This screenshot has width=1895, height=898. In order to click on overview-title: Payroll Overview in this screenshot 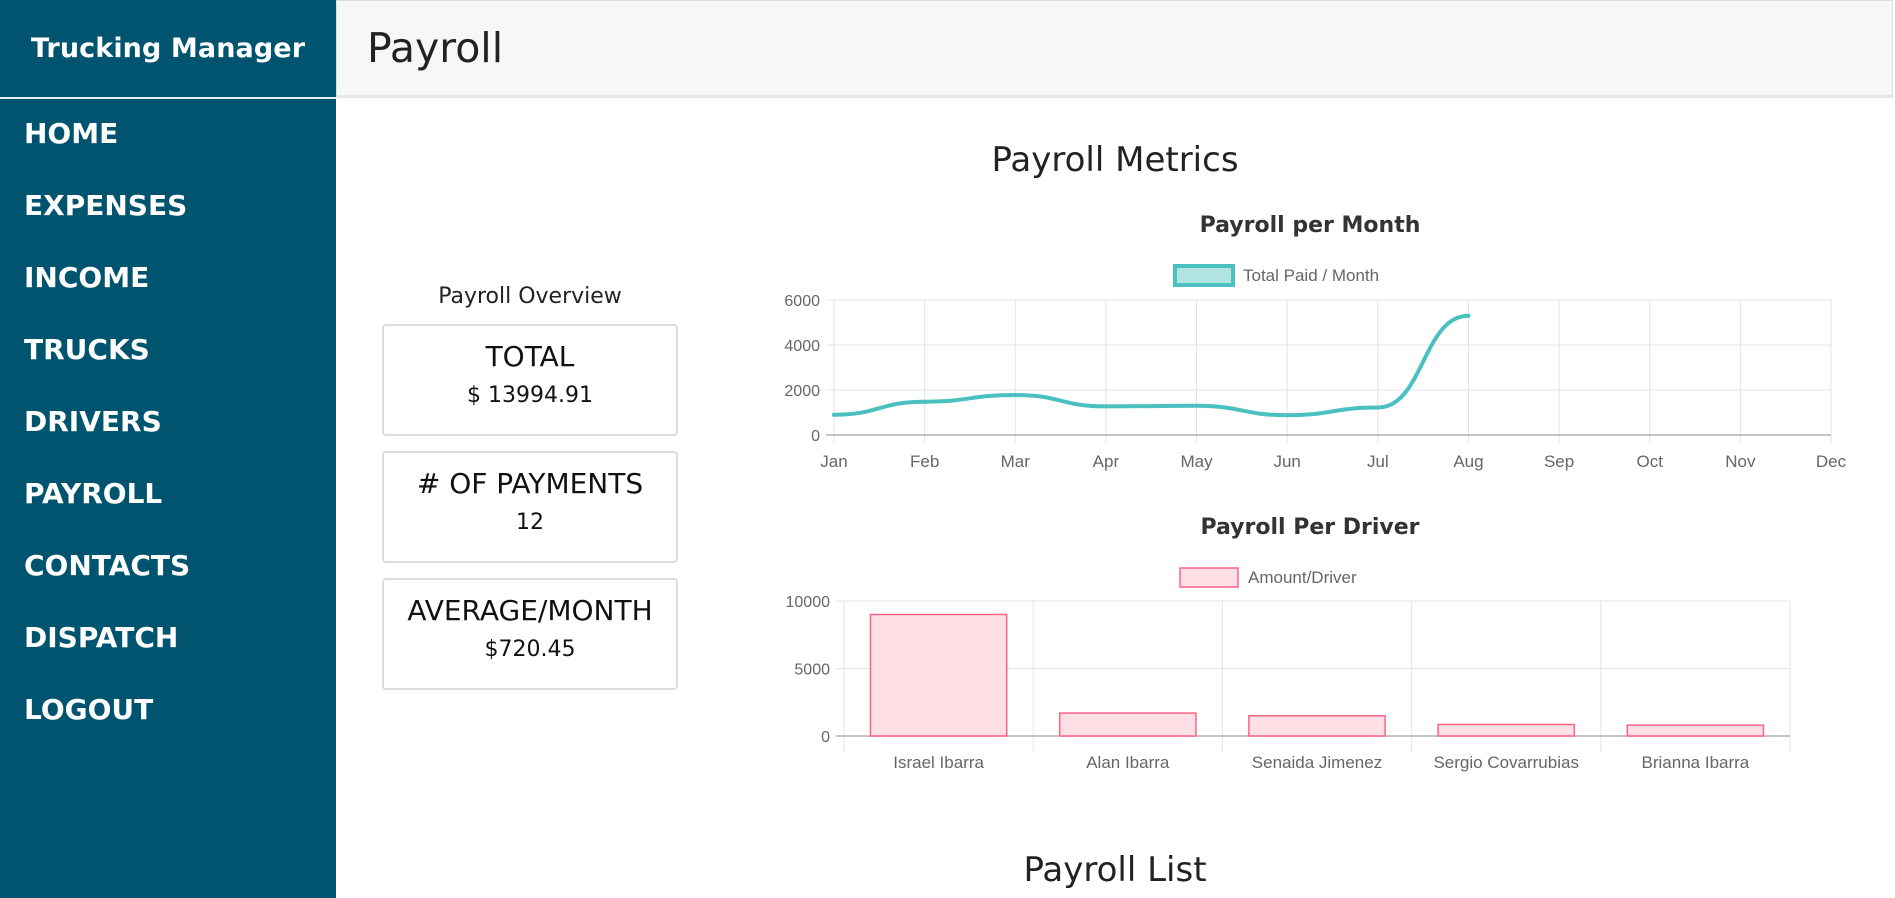, I will do `click(530, 296)`.